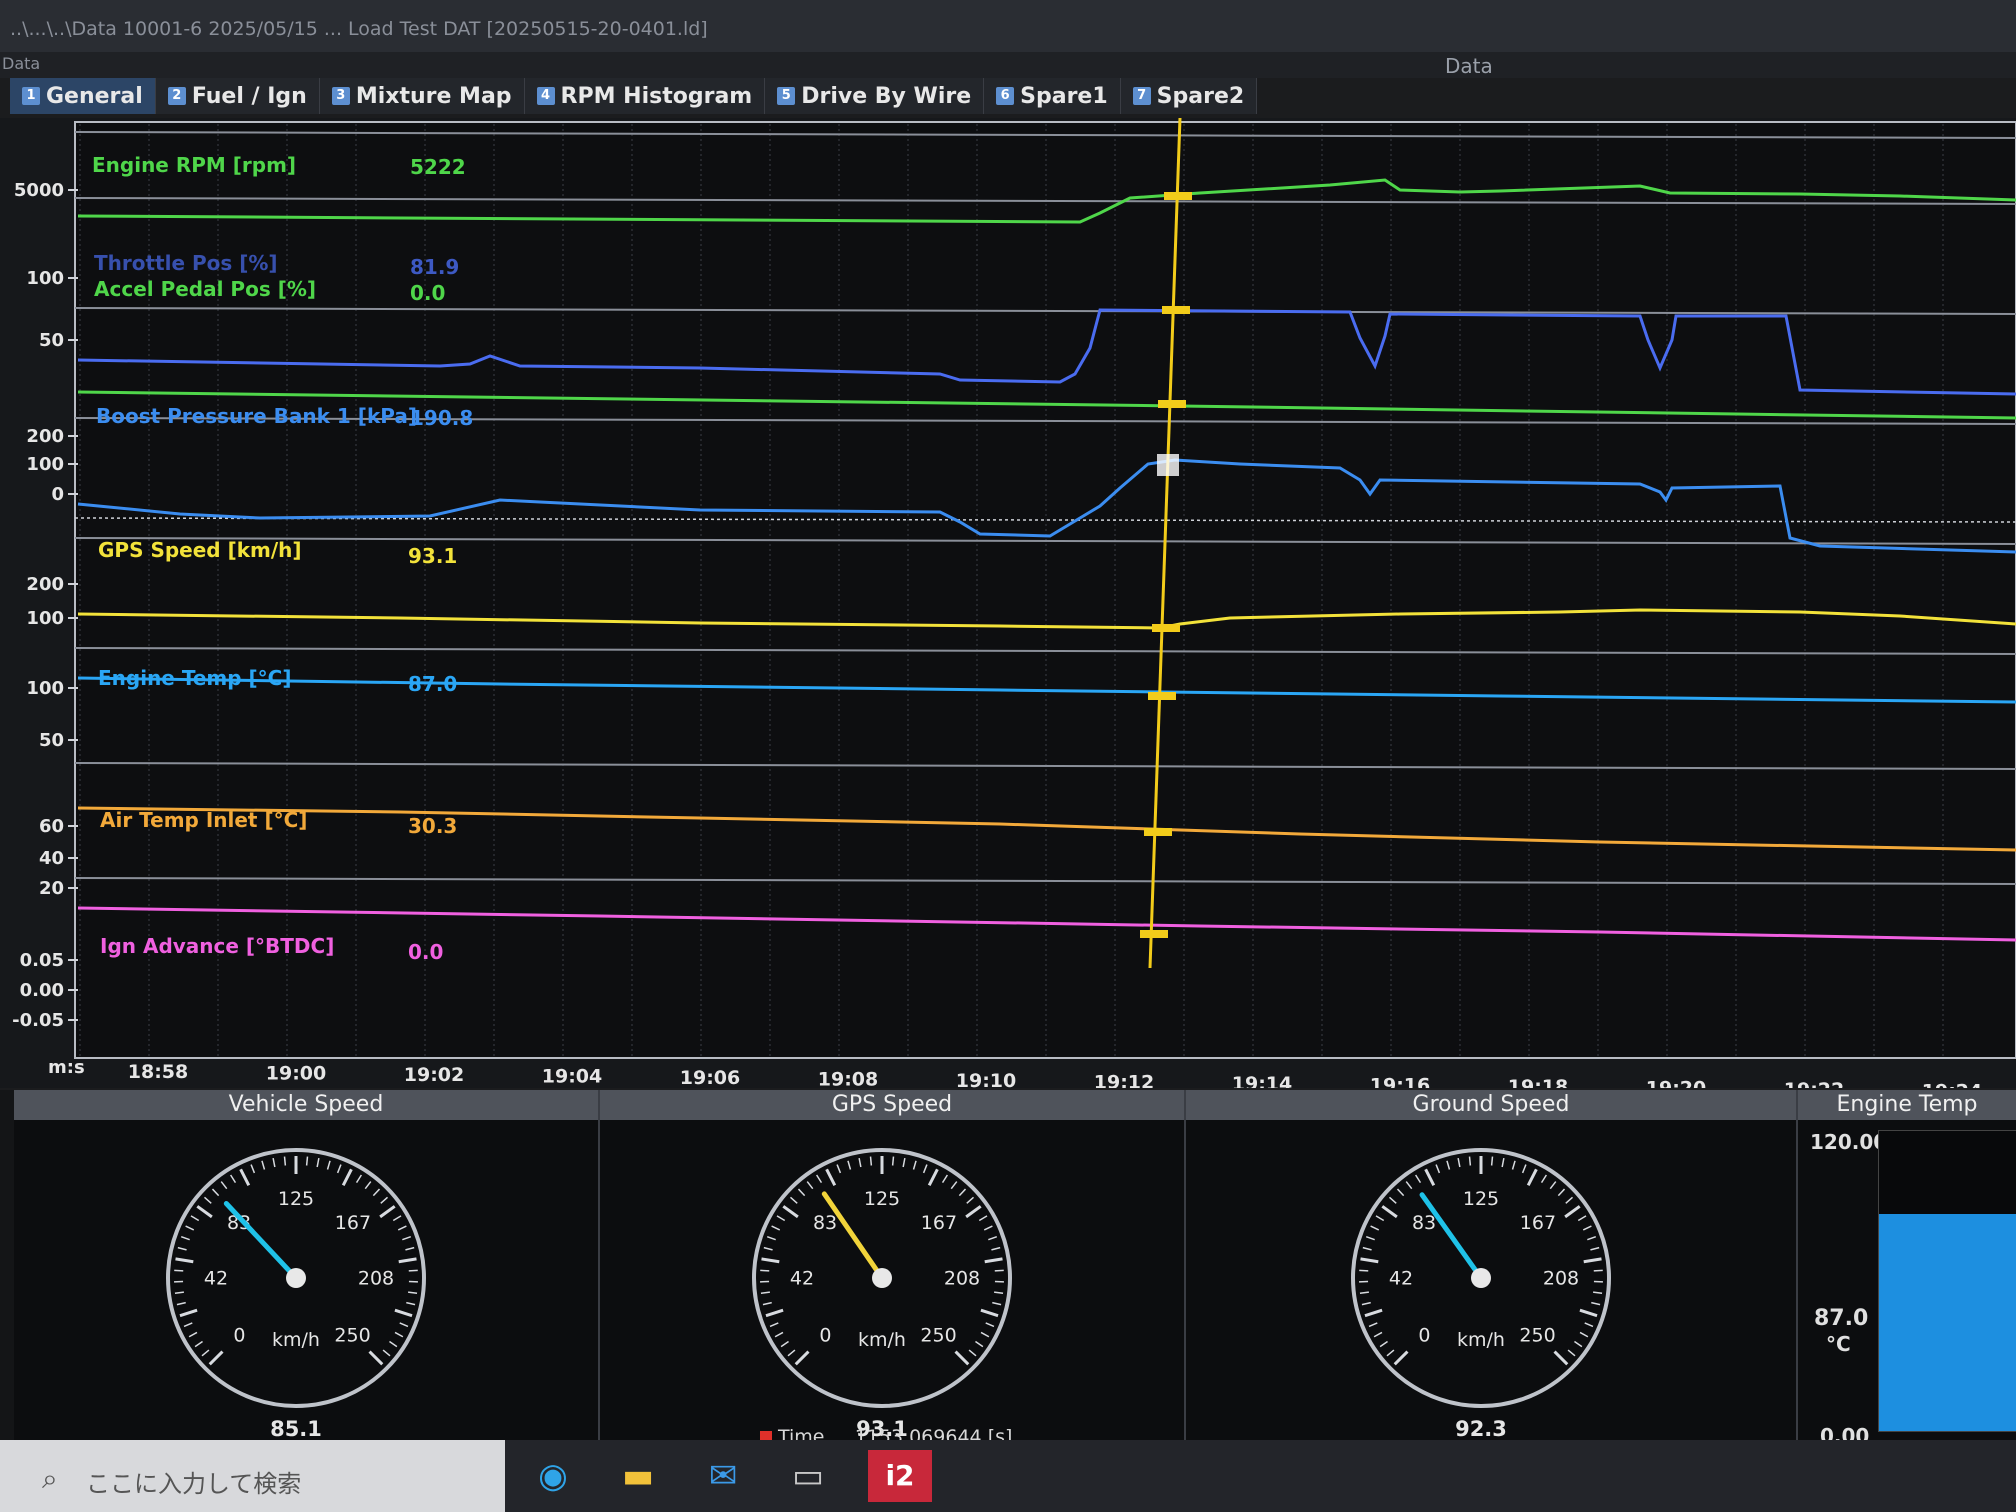 The width and height of the screenshot is (2016, 1512). I want to click on tab-spare1: 6 Spare1, so click(1052, 96).